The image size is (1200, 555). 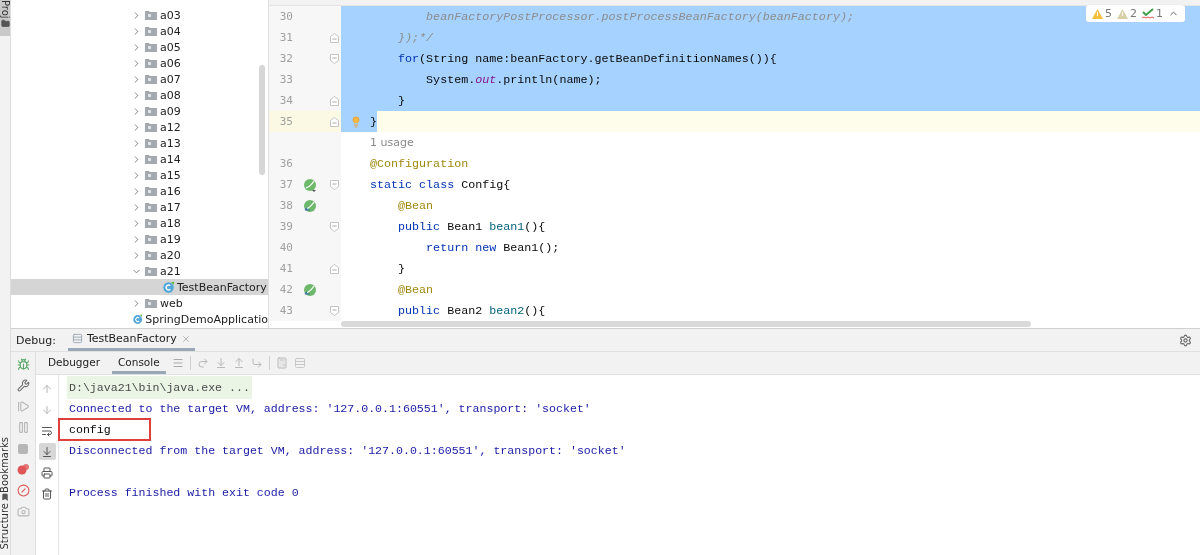 What do you see at coordinates (639, 17) in the screenshot?
I see `code-line: beanFactoryPostProcessor.postProcessBeanFactory(beanFactory);` at bounding box center [639, 17].